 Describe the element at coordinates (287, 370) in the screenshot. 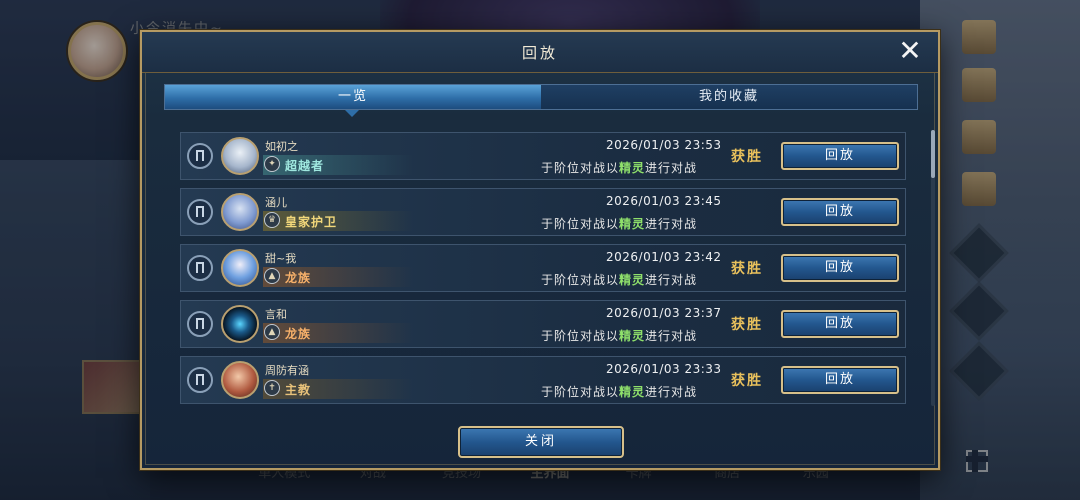

I see `opponent-name: 周防有涵` at that location.